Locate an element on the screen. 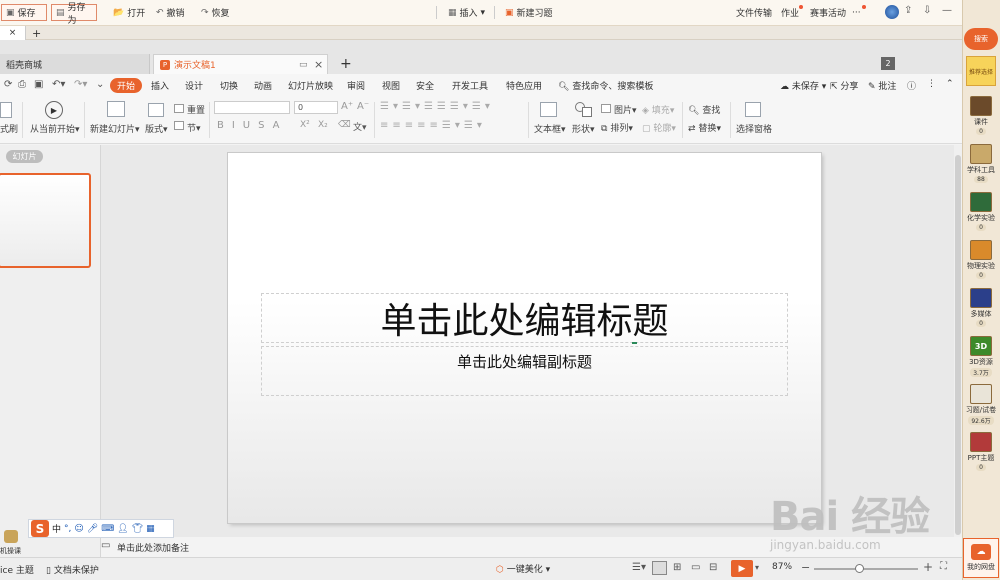 The width and height of the screenshot is (1000, 580). sidebar-item-cloud-drive: ☁ 我的网盘 is located at coordinates (981, 558).